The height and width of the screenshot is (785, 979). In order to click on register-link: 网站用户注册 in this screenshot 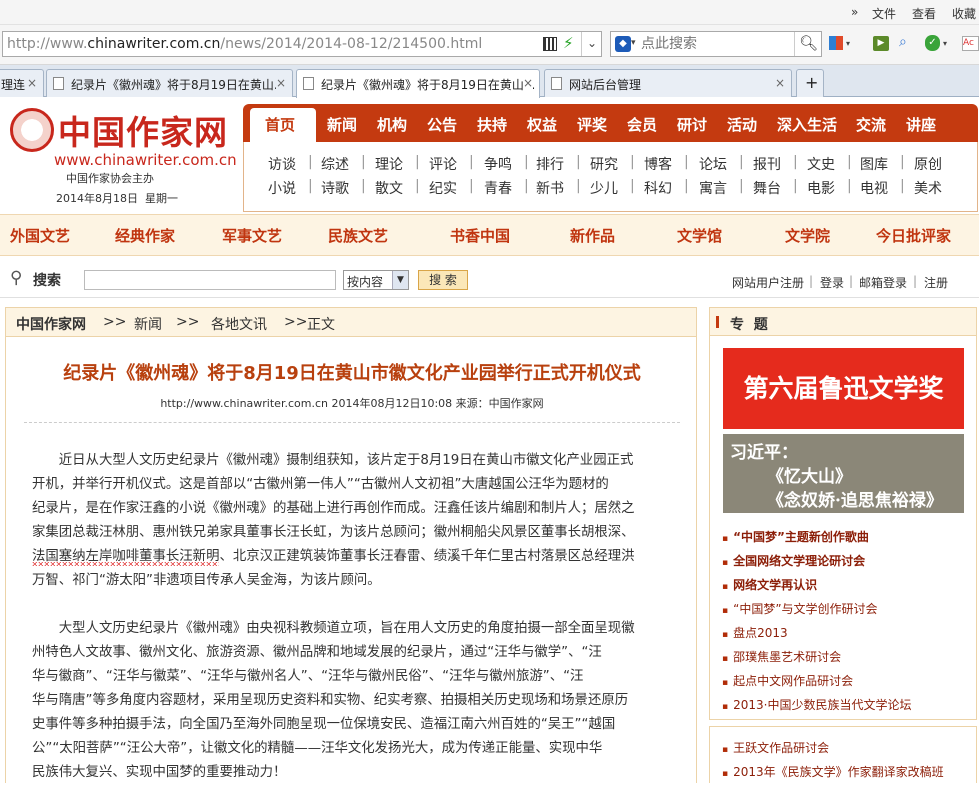, I will do `click(768, 282)`.